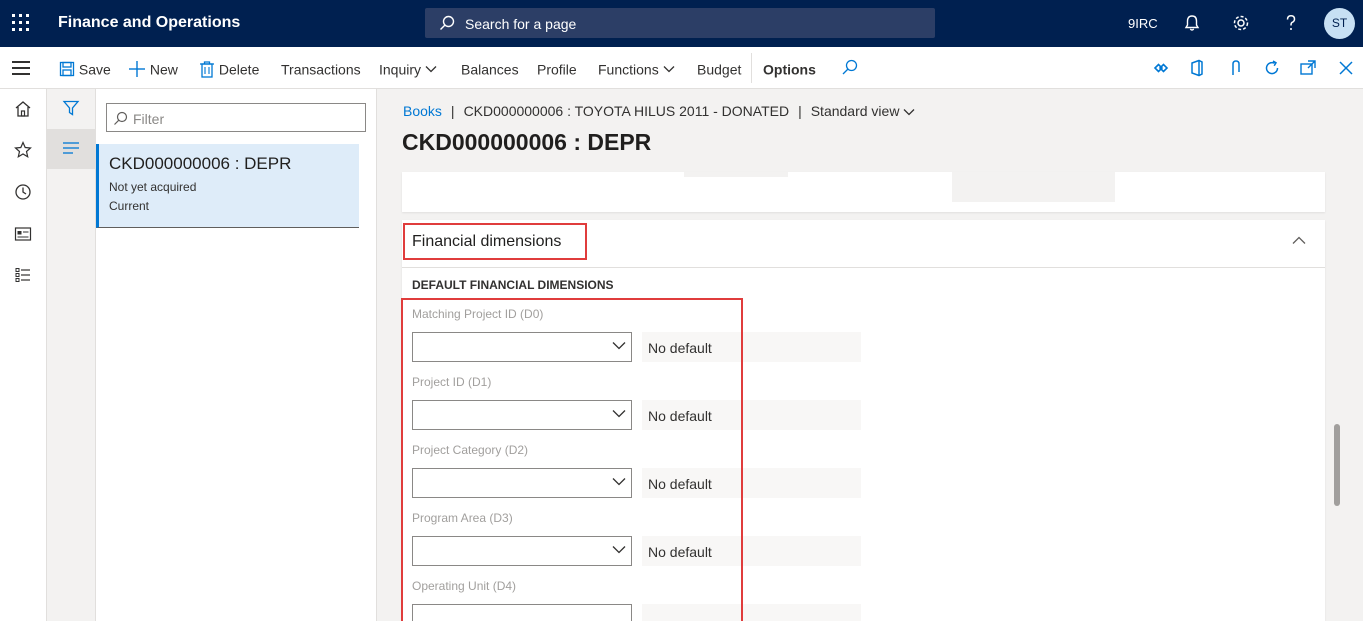 The width and height of the screenshot is (1363, 621). I want to click on options-label: Options, so click(789, 69).